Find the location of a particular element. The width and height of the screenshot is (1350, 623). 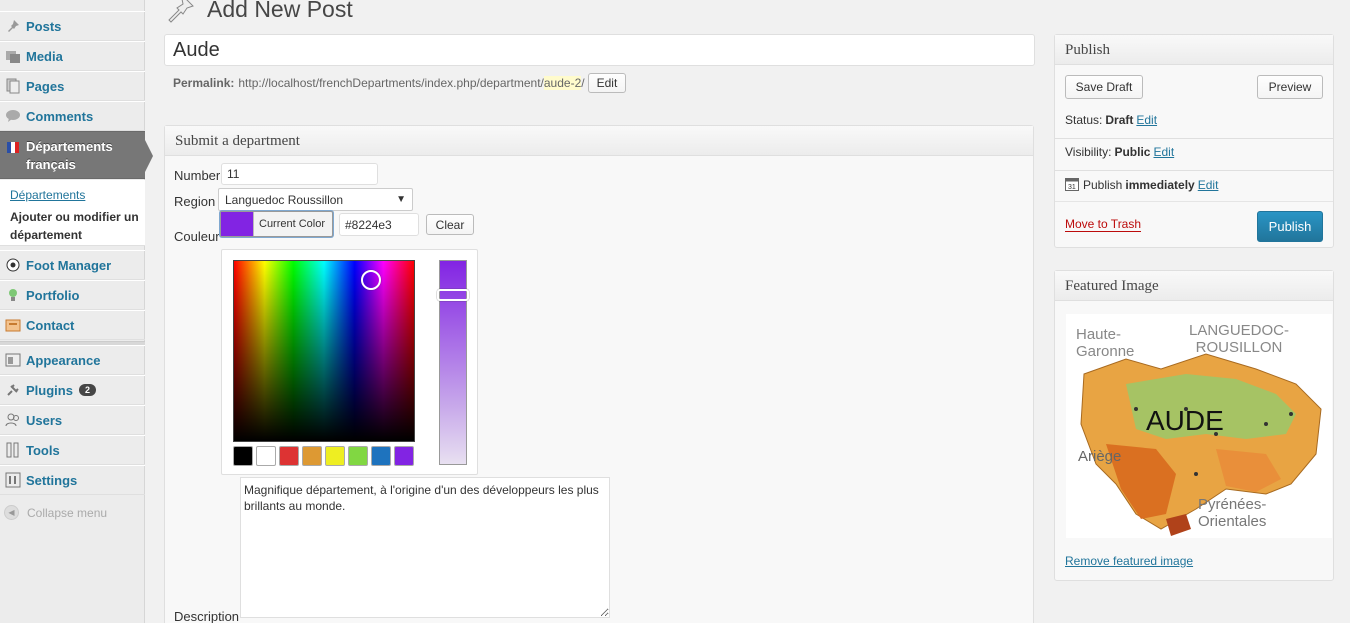

sidebar-item-appearance: Appearance is located at coordinates (72, 360).